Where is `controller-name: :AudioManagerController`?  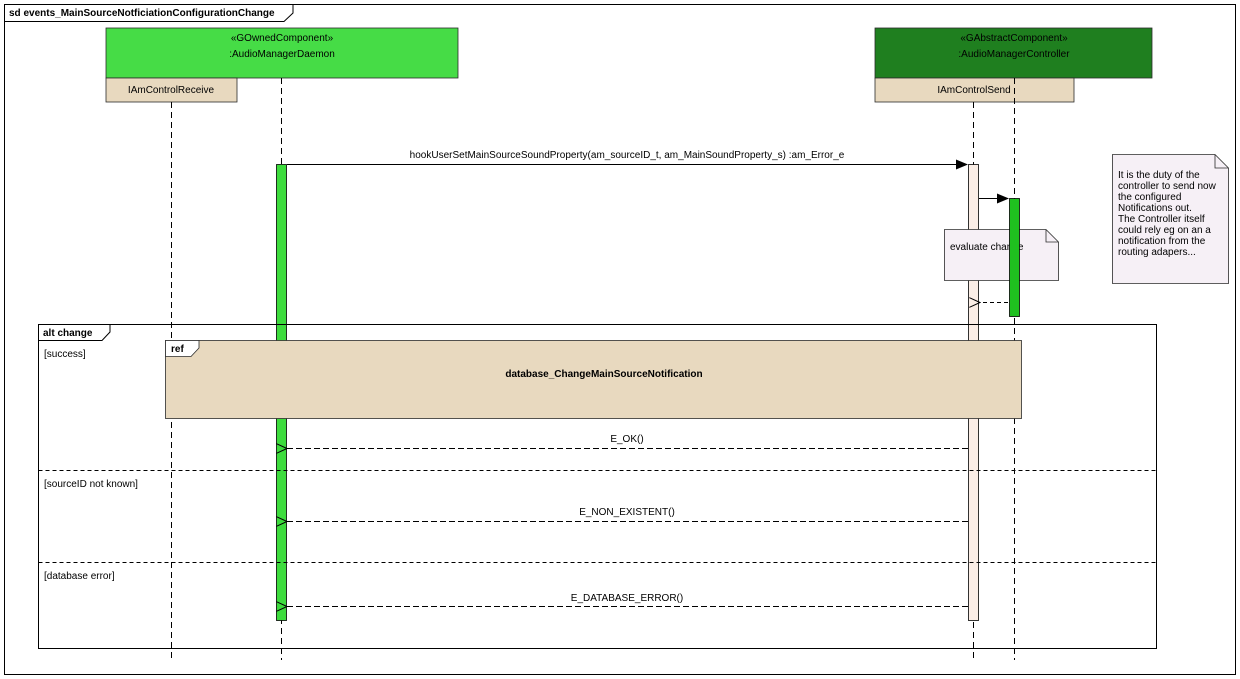 controller-name: :AudioManagerController is located at coordinates (1014, 54).